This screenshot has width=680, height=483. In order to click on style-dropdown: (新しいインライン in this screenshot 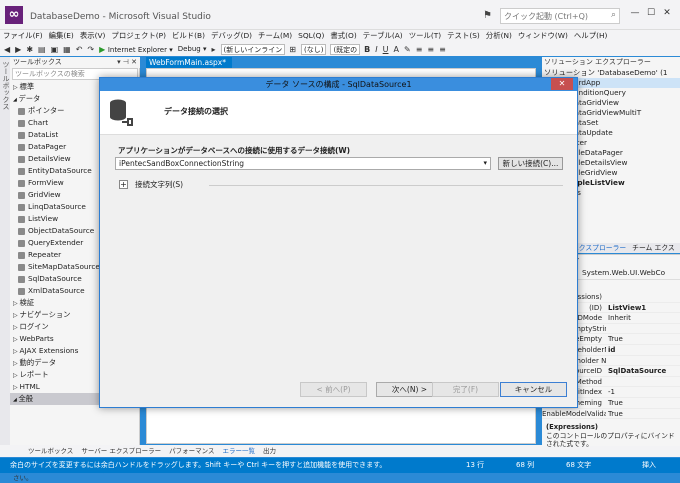, I will do `click(253, 49)`.